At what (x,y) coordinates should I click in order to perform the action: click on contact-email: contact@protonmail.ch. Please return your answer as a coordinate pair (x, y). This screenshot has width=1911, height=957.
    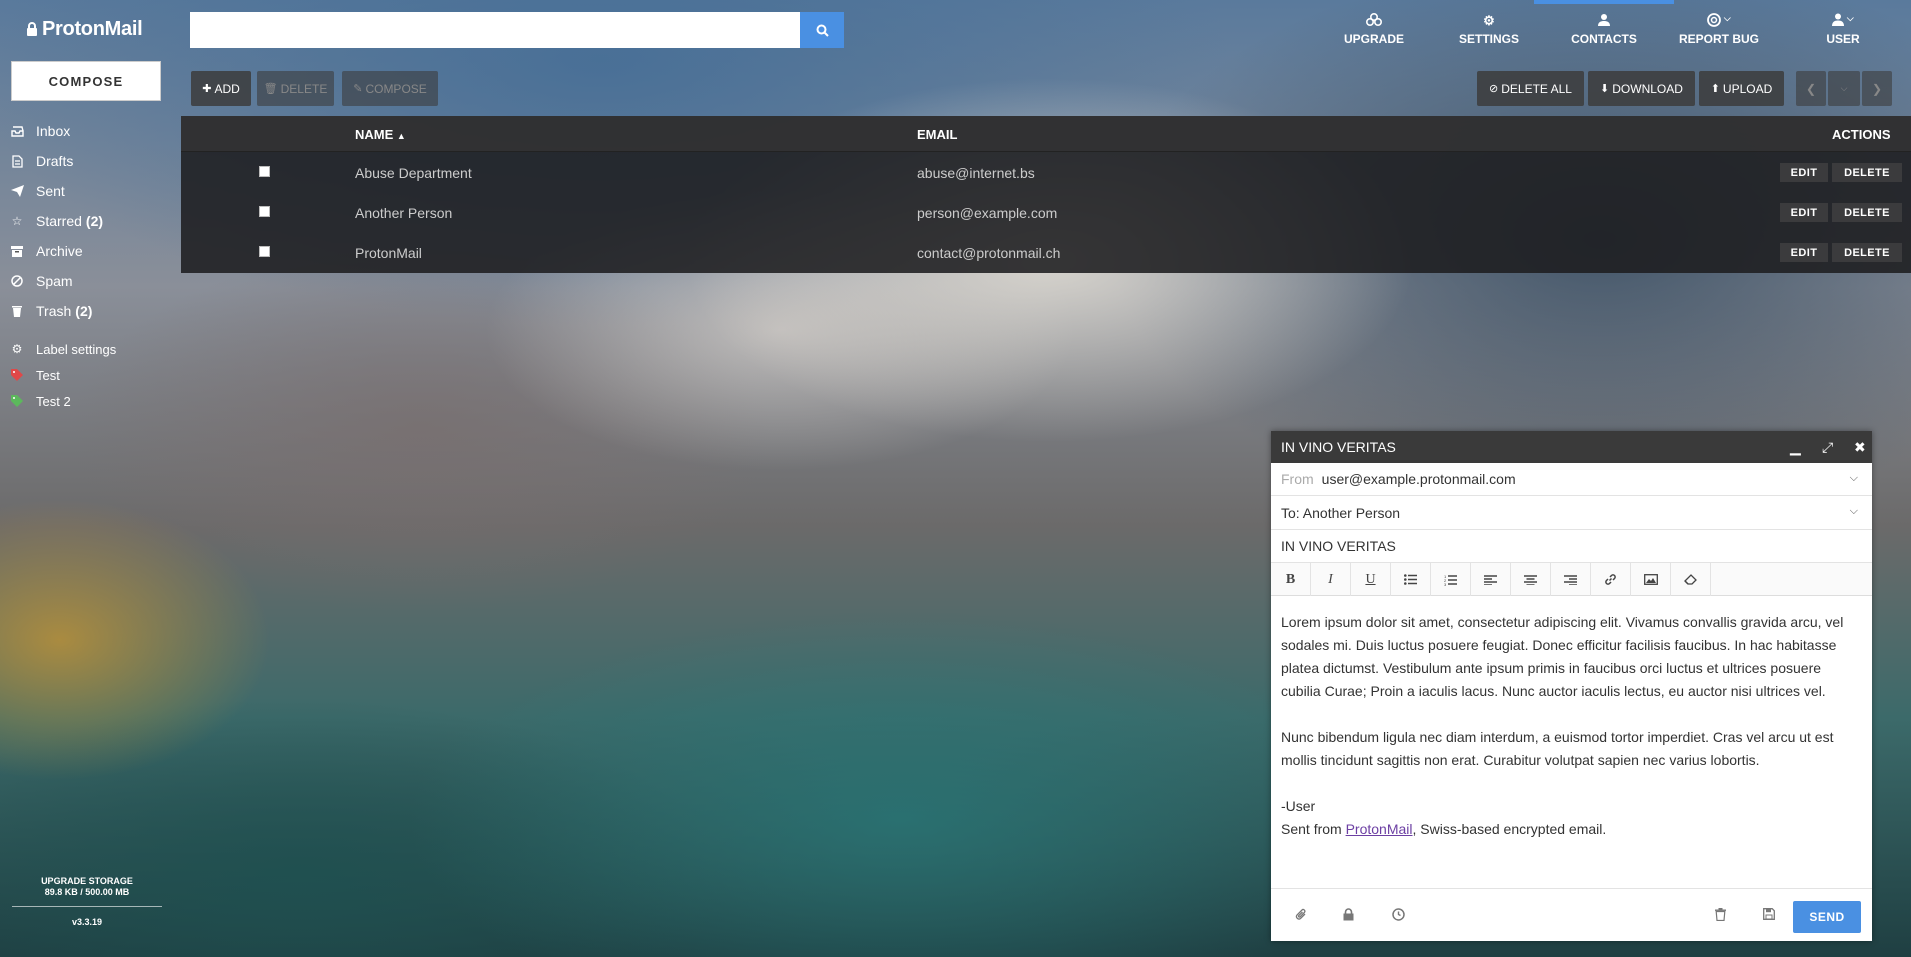
    Looking at the image, I should click on (988, 253).